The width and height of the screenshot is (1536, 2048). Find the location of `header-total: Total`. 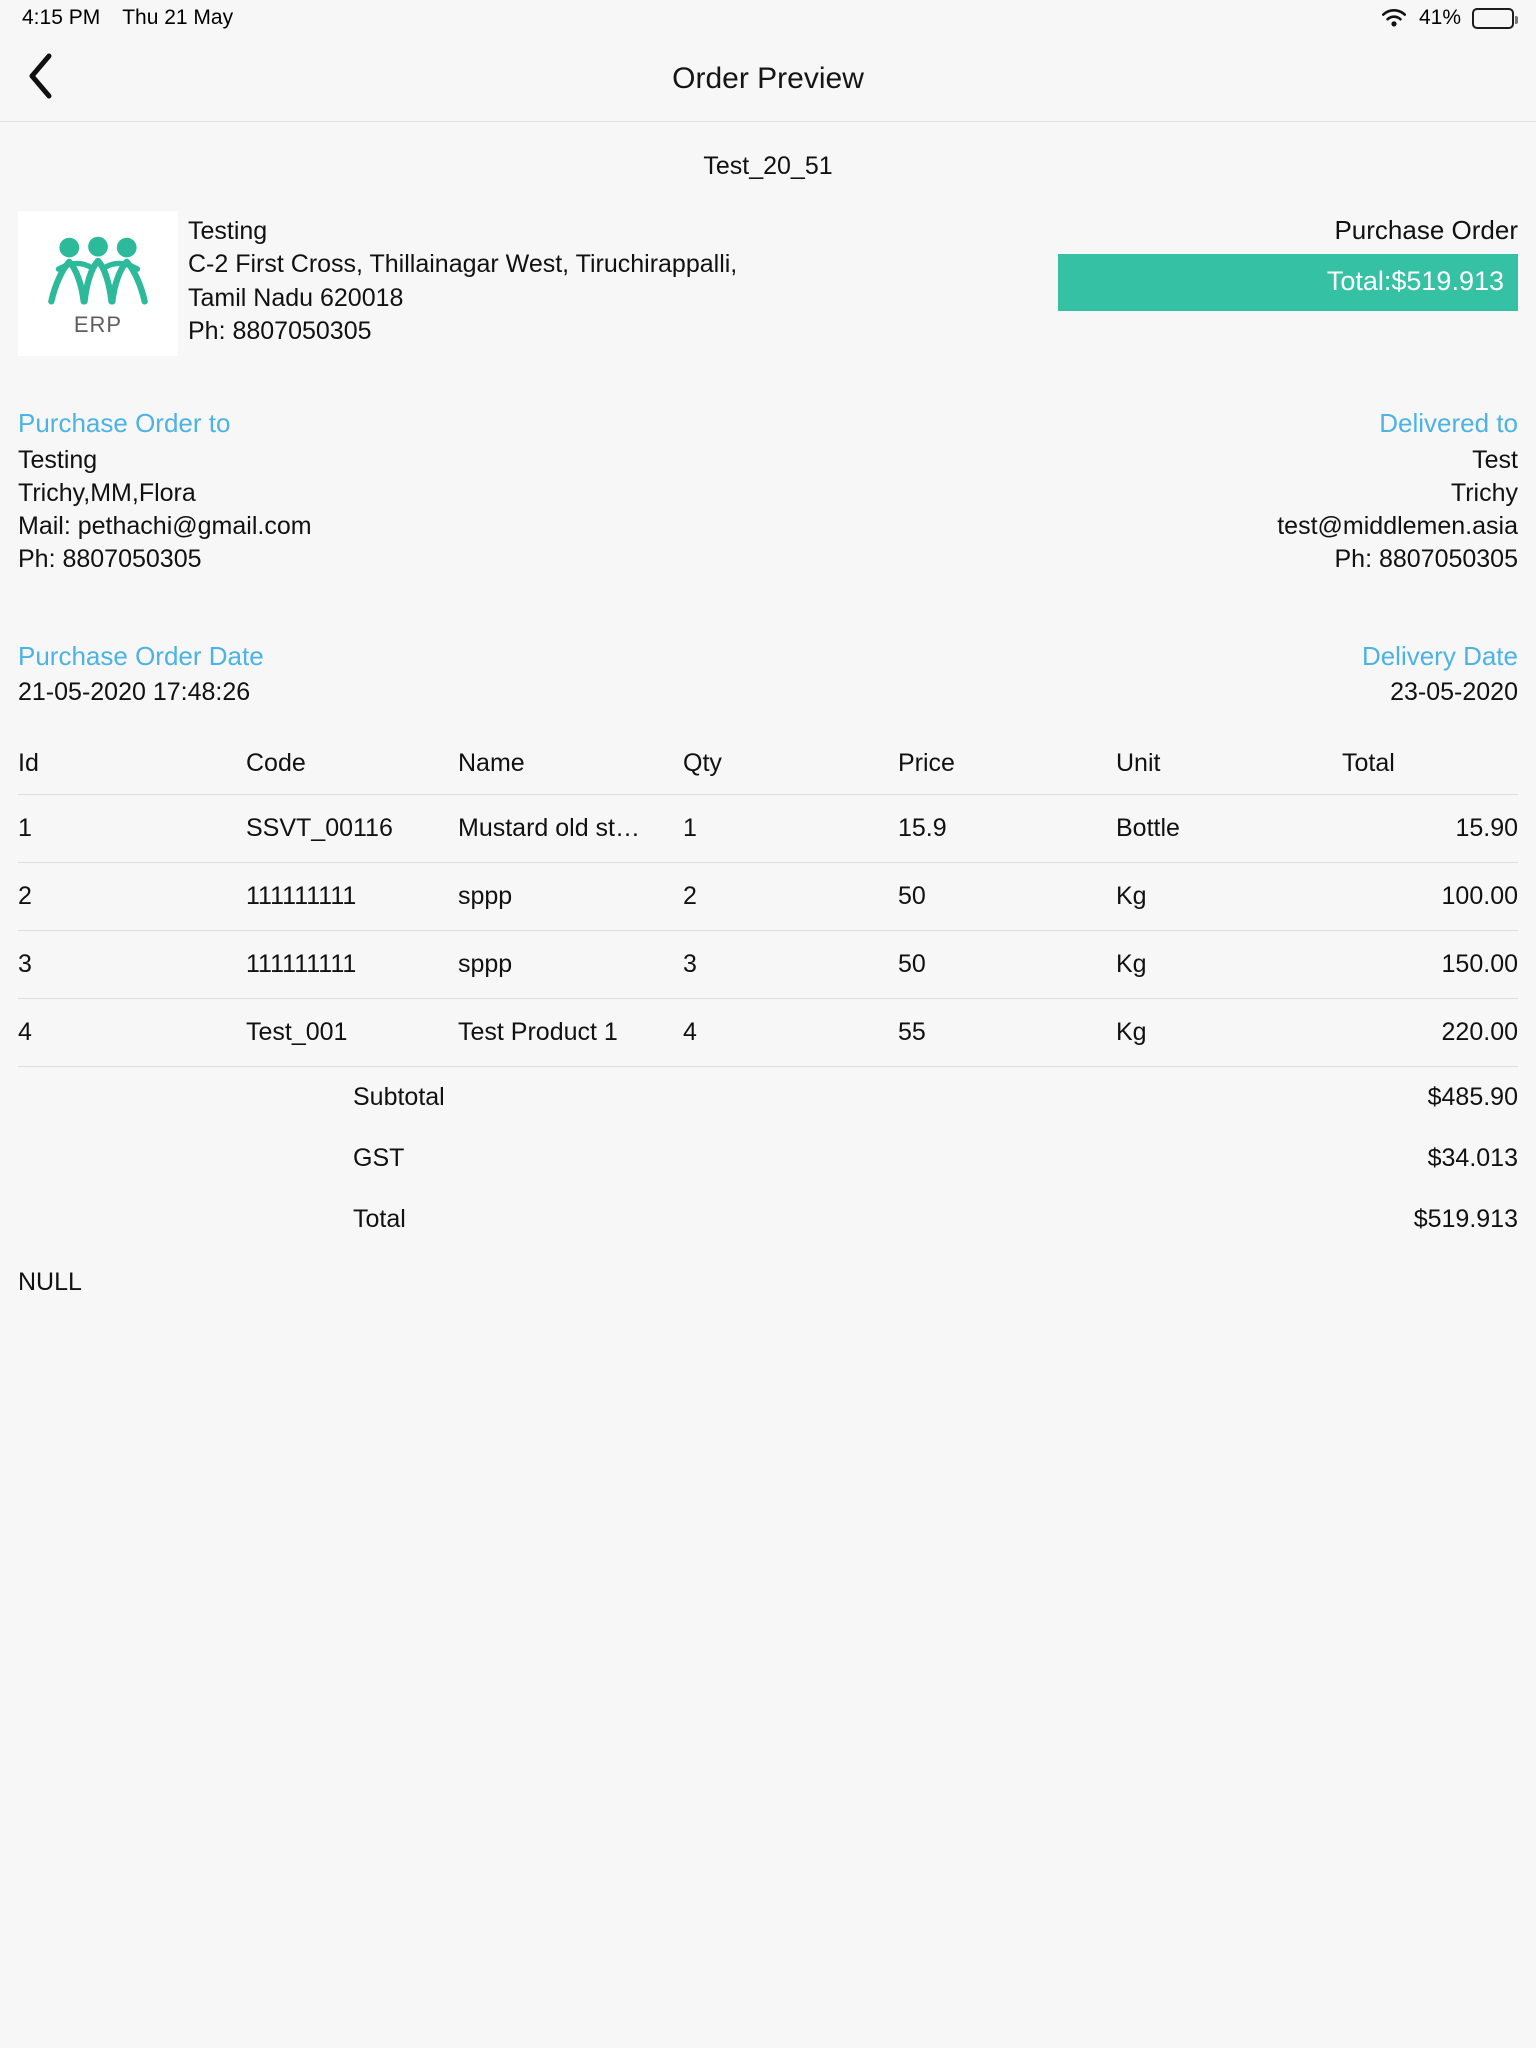

header-total: Total is located at coordinates (1368, 762).